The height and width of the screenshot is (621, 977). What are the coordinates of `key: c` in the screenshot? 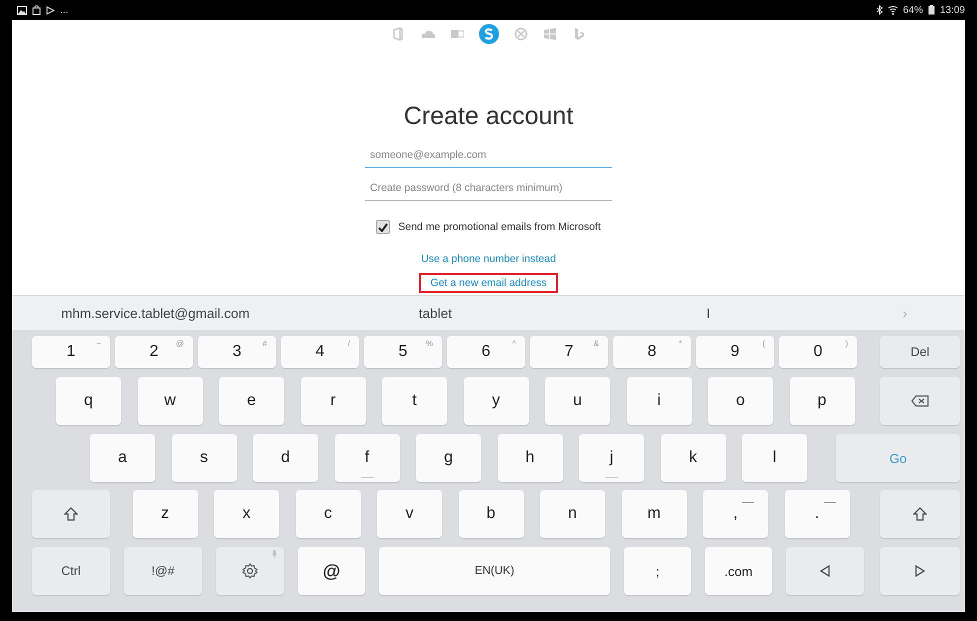 It's located at (328, 514).